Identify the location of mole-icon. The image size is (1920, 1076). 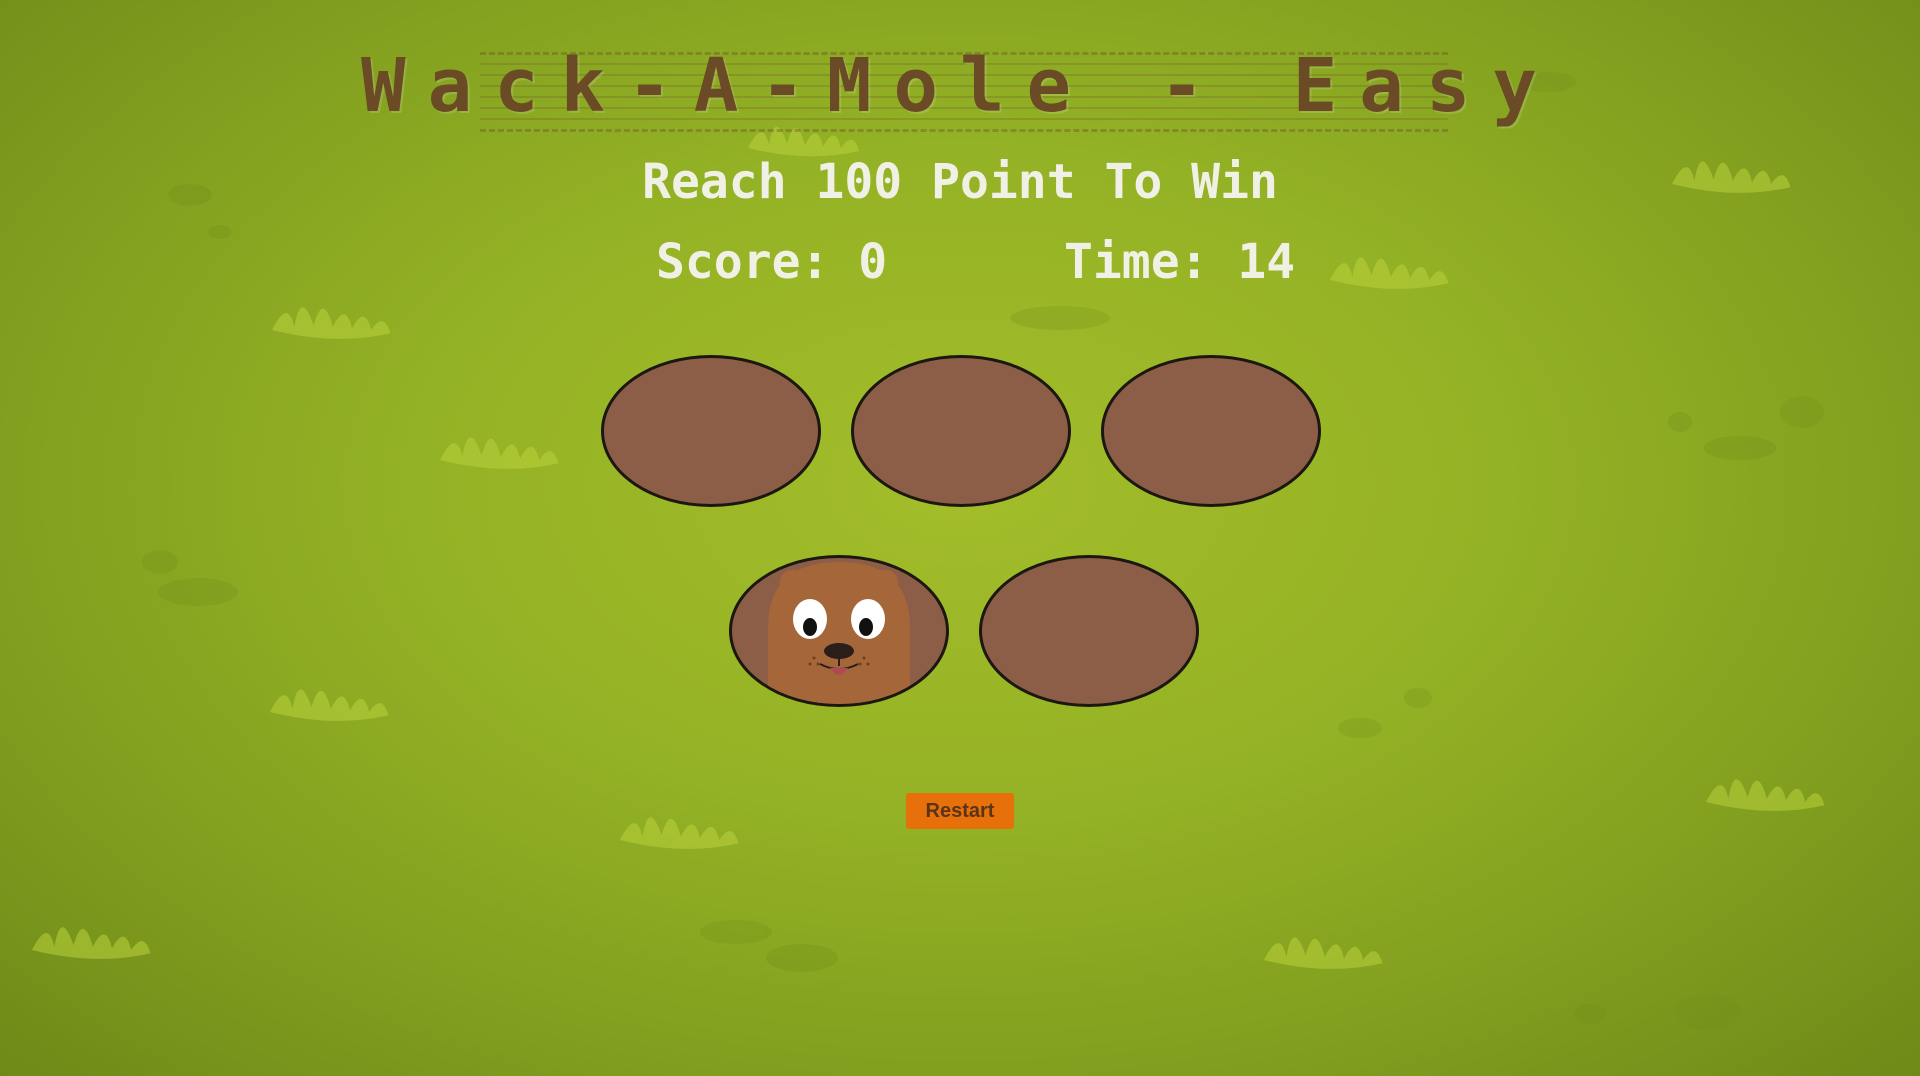
(839, 632).